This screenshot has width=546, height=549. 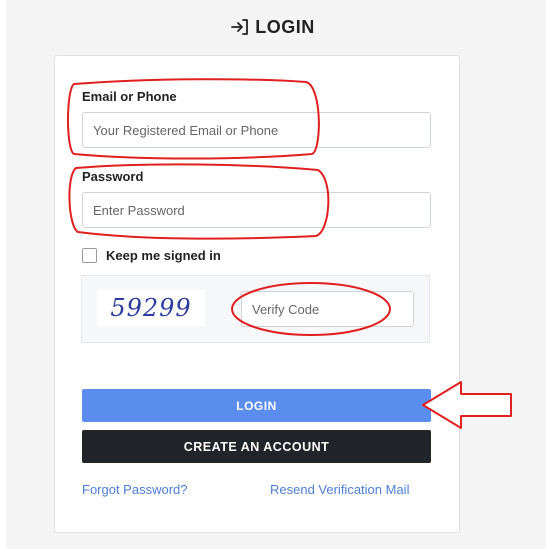 I want to click on remember-me-checkbox, so click(x=89, y=255).